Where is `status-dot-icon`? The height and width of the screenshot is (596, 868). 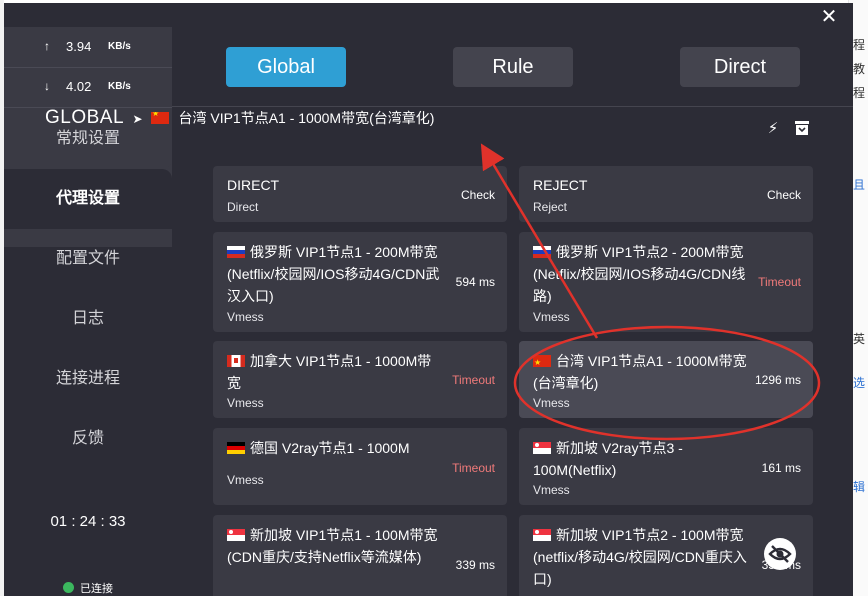
status-dot-icon is located at coordinates (68, 587).